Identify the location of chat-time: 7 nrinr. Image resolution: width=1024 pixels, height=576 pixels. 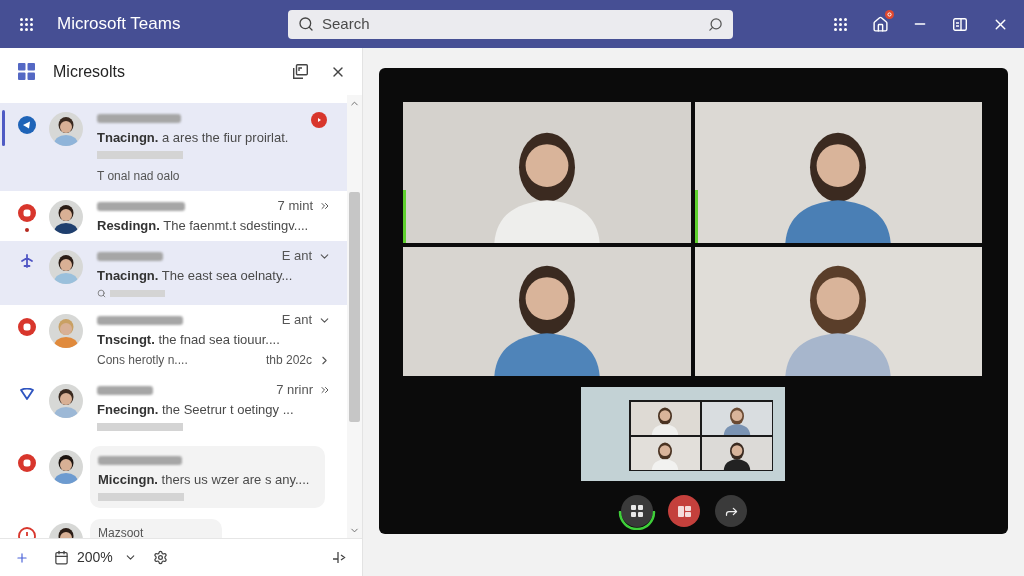
(294, 390).